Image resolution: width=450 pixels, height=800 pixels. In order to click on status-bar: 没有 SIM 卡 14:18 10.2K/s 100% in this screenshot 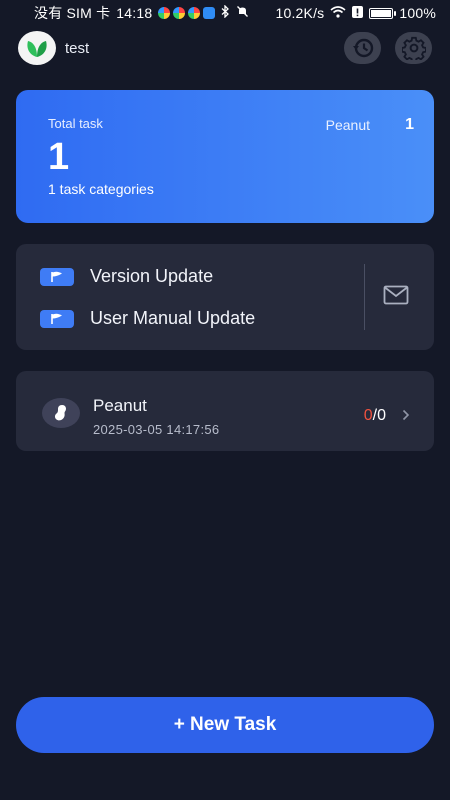, I will do `click(225, 13)`.